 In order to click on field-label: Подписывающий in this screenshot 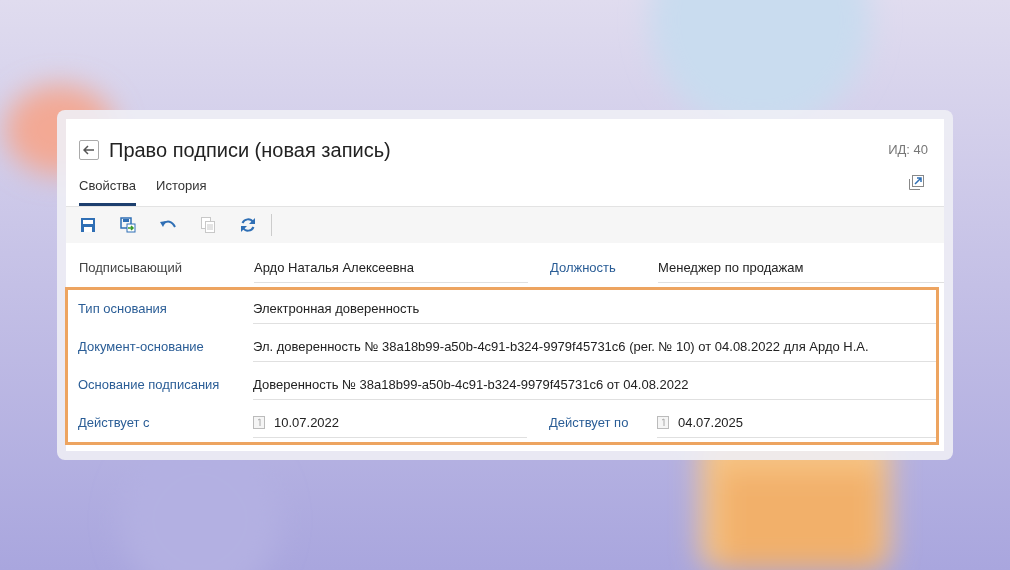, I will do `click(131, 268)`.